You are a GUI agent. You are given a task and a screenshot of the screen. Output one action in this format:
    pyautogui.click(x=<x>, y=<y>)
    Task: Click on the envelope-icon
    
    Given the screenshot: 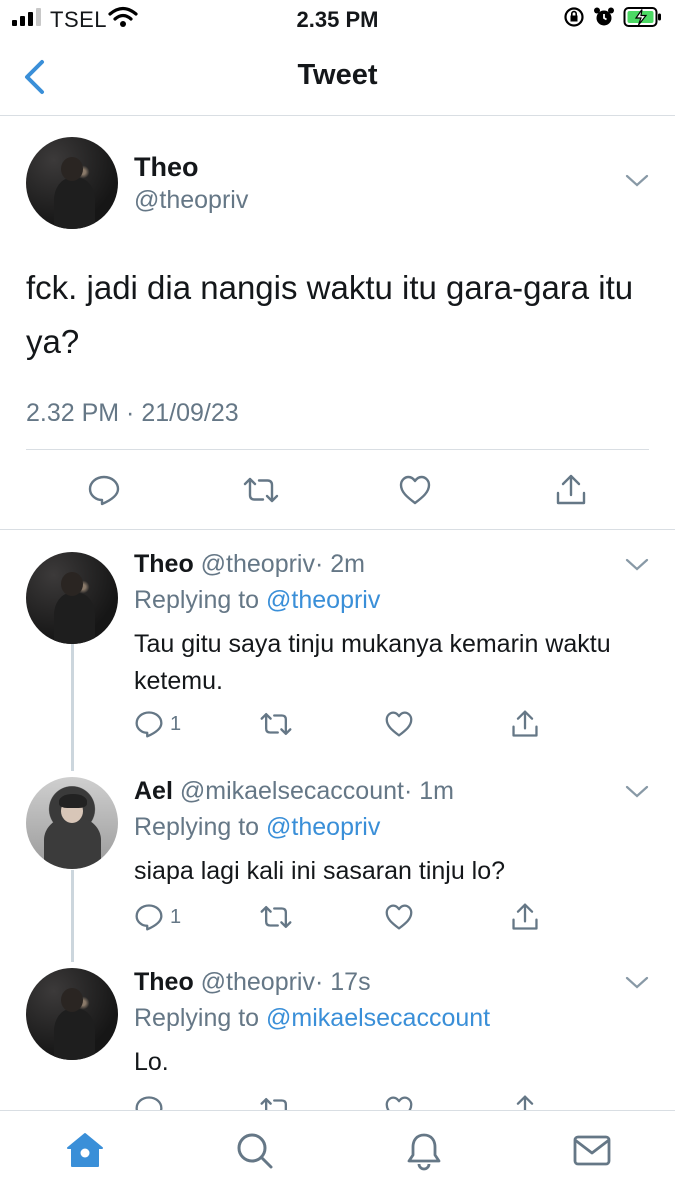 What is the action you would take?
    pyautogui.click(x=592, y=1150)
    